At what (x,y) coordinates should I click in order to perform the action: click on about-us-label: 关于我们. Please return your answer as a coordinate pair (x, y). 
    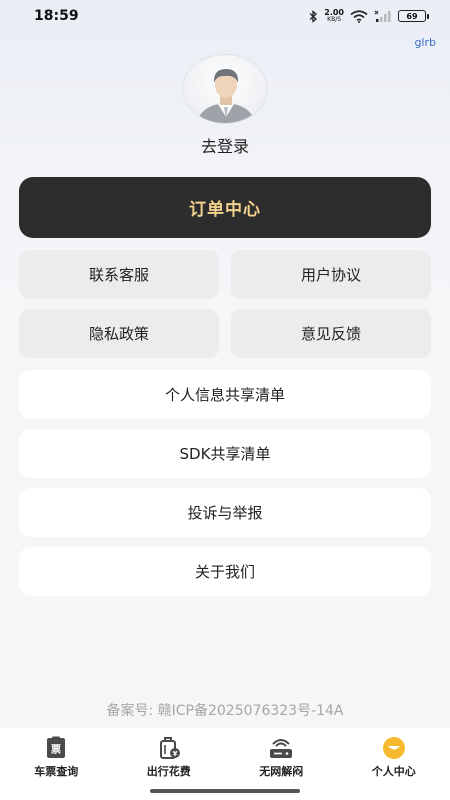
    Looking at the image, I should click on (224, 572).